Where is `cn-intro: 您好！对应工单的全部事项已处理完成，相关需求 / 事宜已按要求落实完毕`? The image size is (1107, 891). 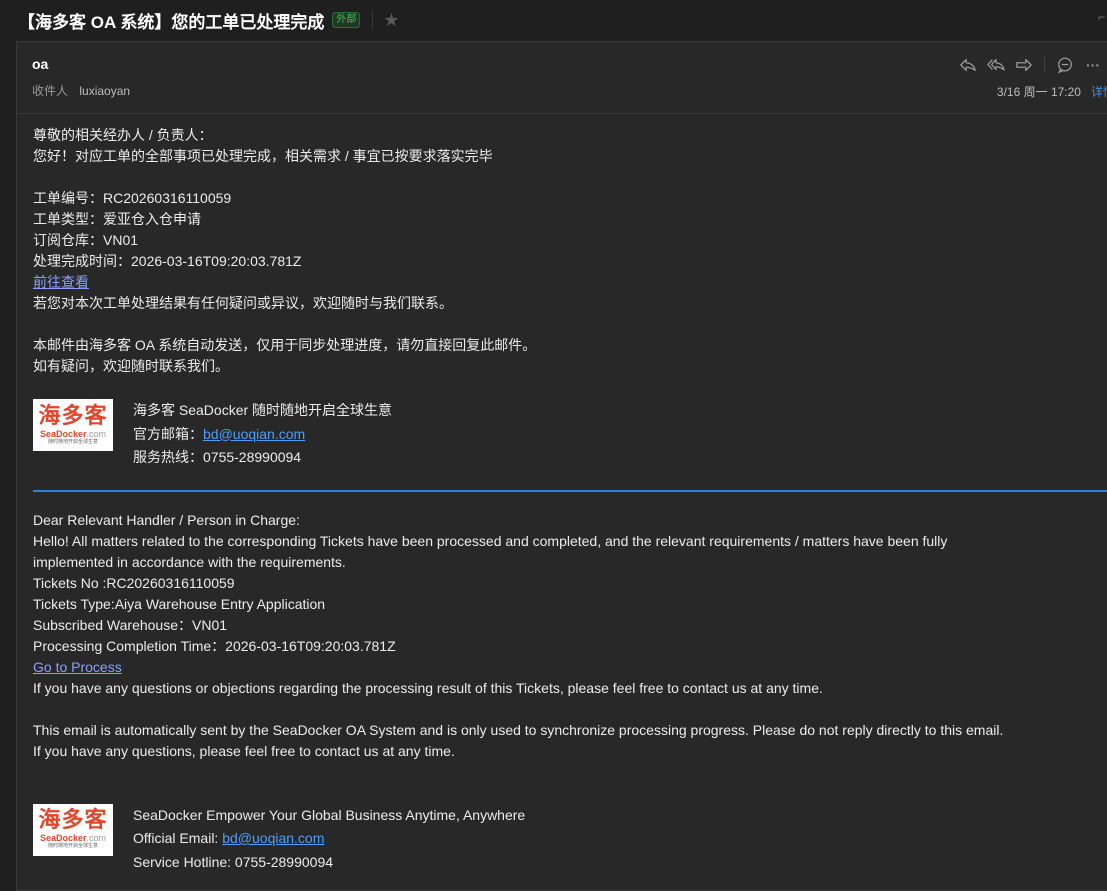
cn-intro: 您好！对应工单的全部事项已处理完成，相关需求 / 事宜已按要求落实完毕 is located at coordinates (263, 156).